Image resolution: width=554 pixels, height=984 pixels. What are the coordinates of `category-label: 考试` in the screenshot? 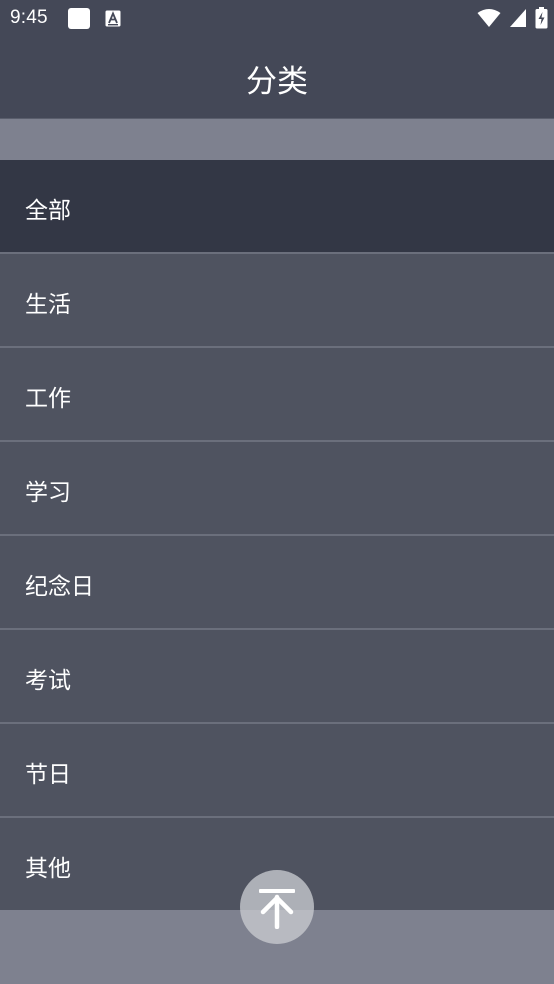 It's located at (48, 681).